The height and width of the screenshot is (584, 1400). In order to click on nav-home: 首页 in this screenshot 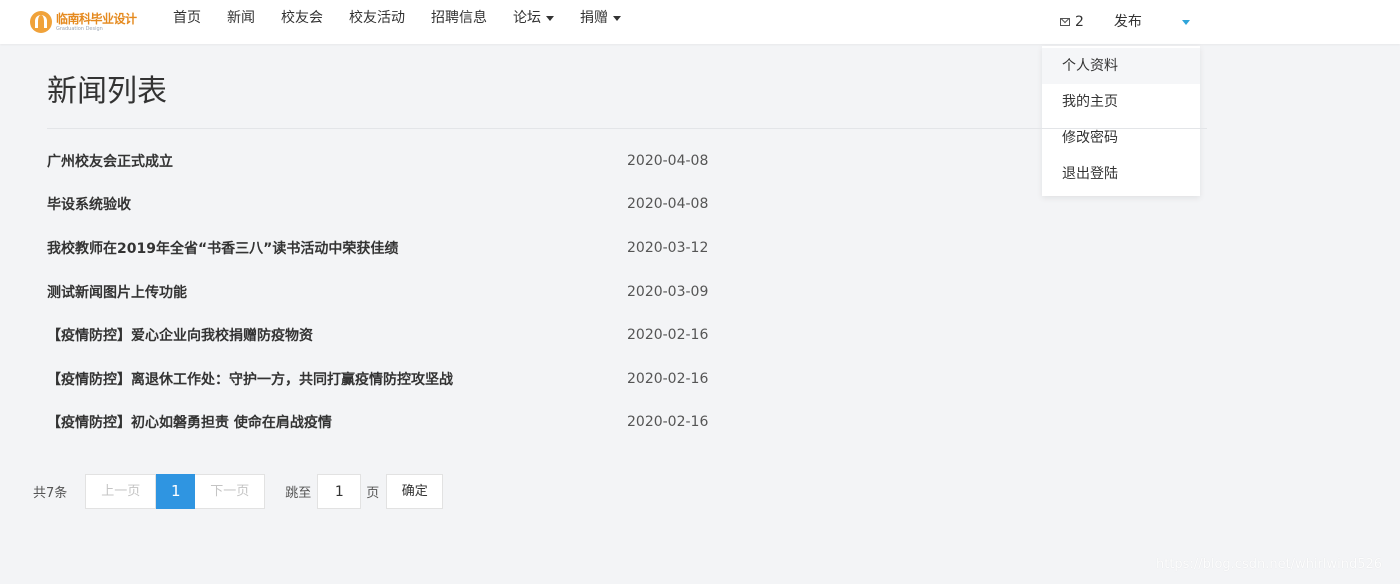, I will do `click(187, 22)`.